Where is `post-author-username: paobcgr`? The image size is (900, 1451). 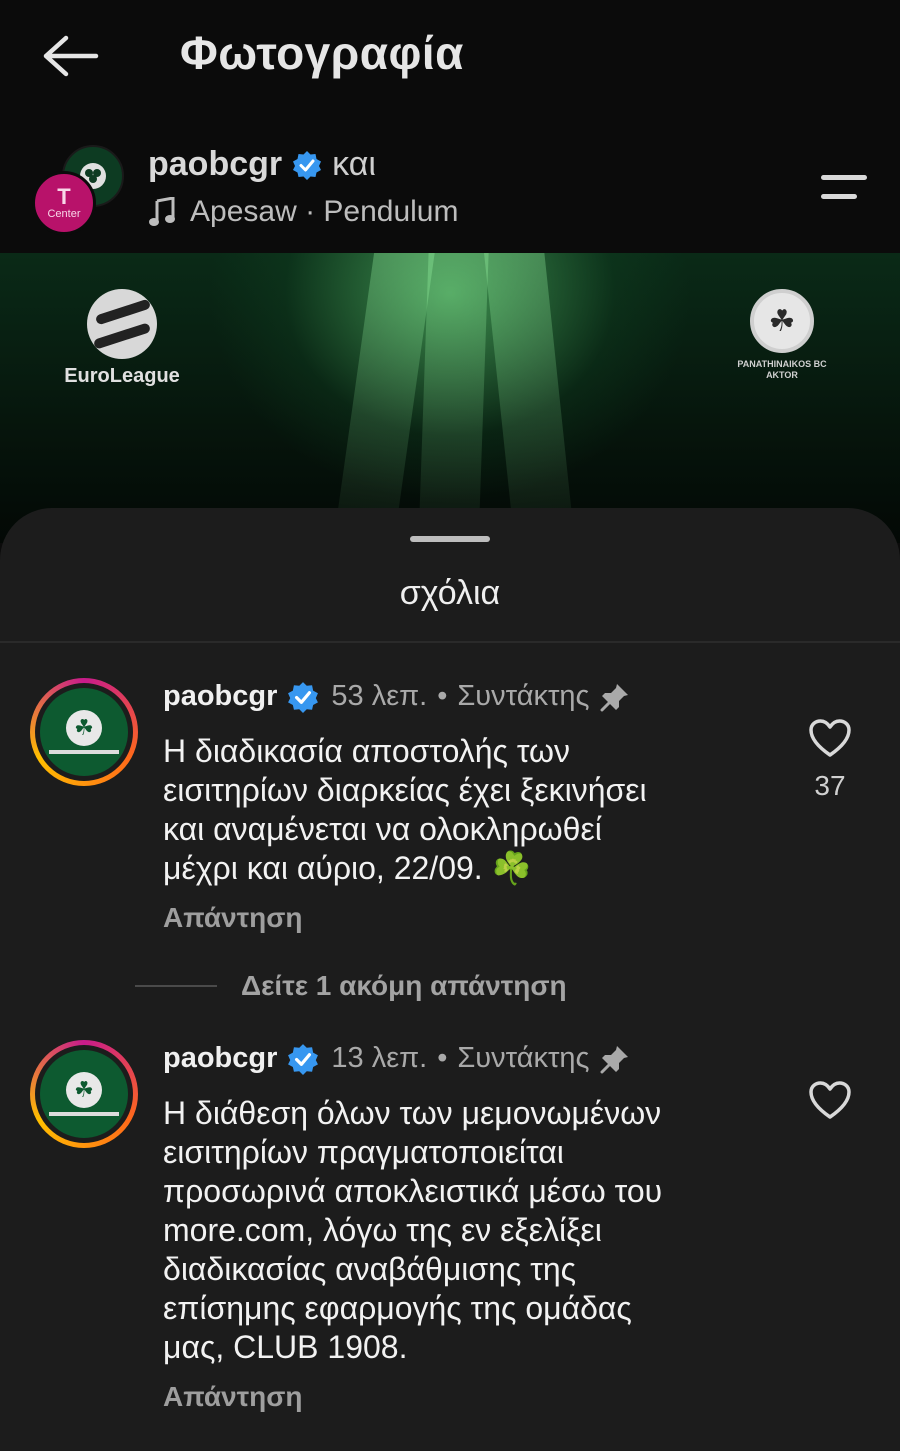
post-author-username: paobcgr is located at coordinates (215, 164).